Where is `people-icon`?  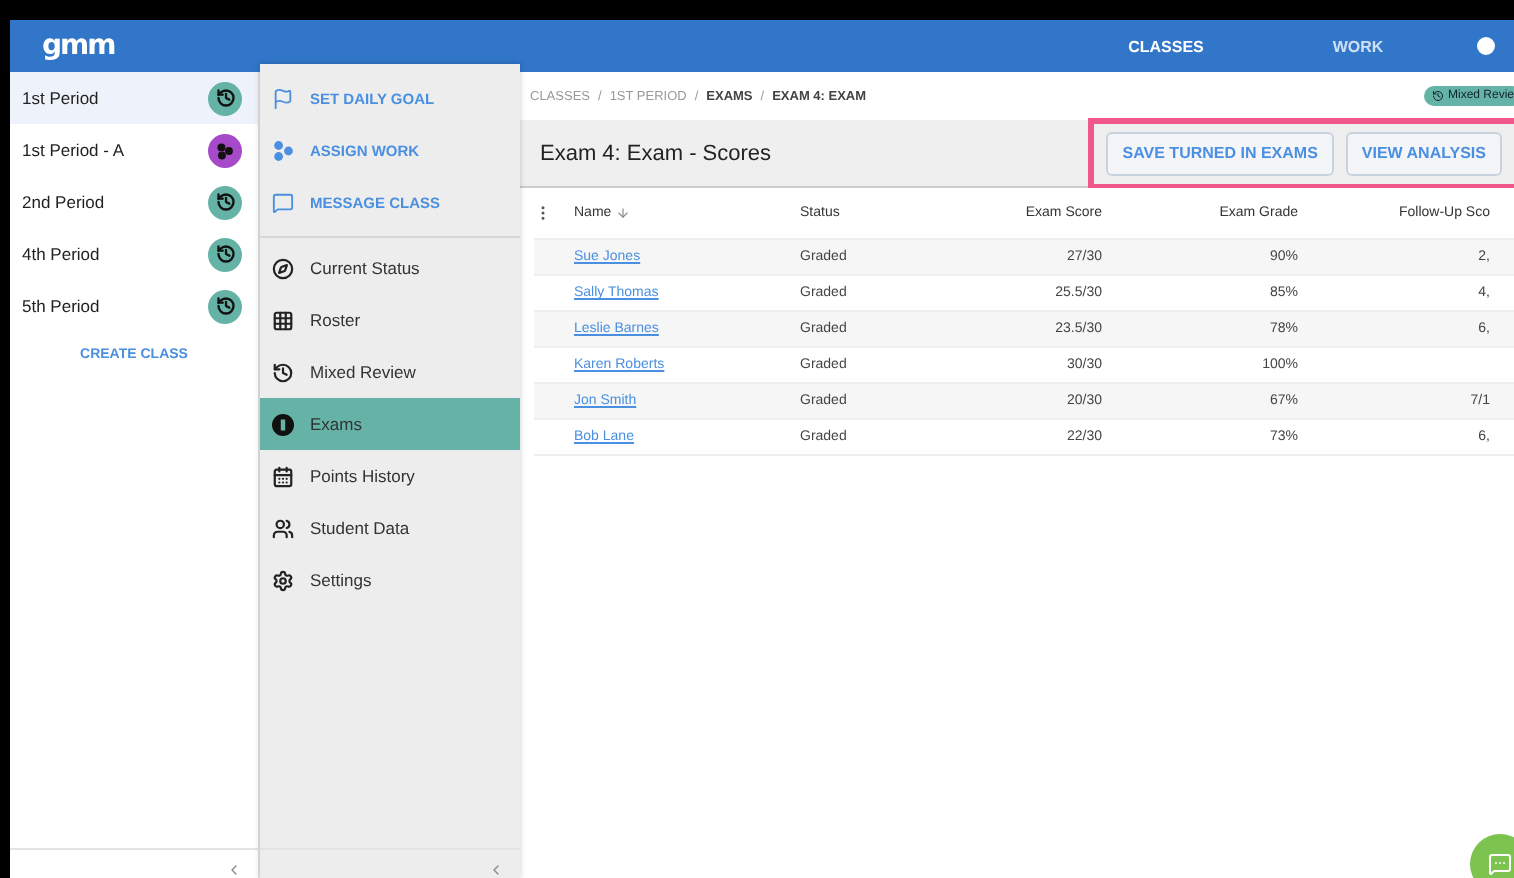 people-icon is located at coordinates (283, 528).